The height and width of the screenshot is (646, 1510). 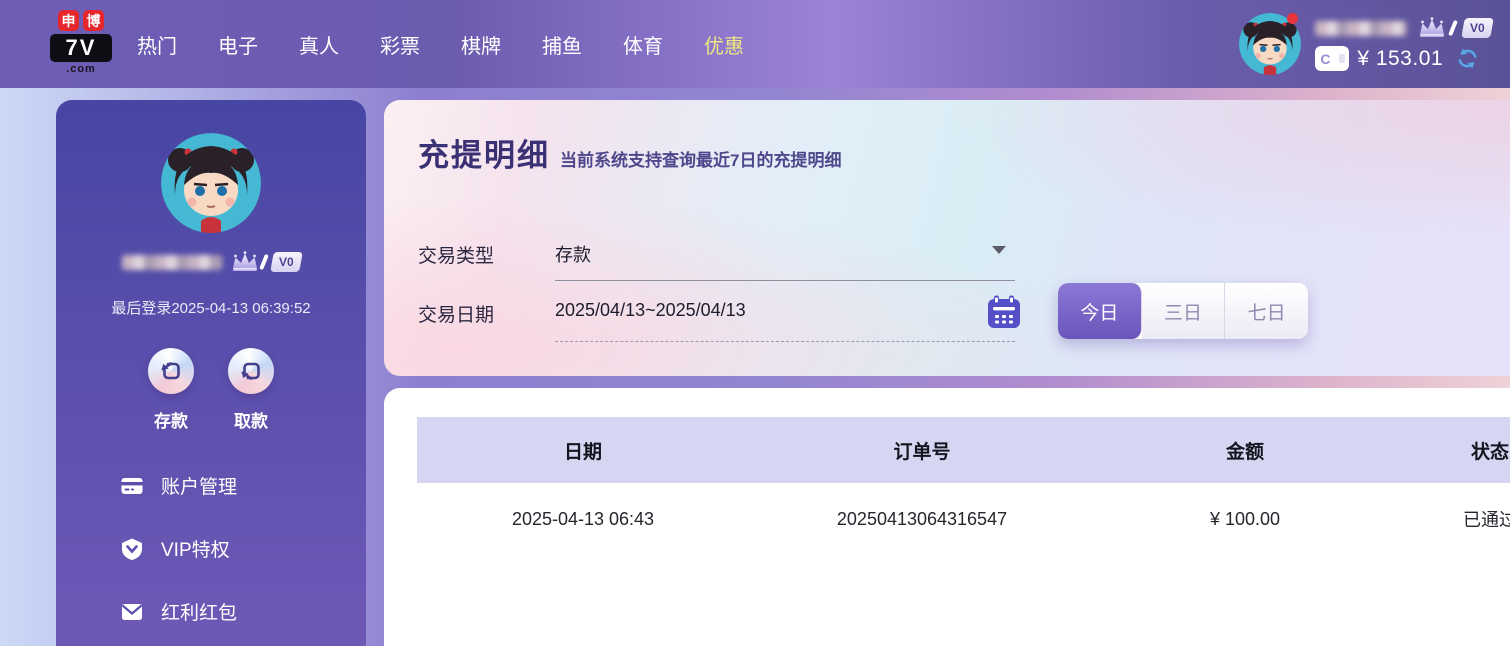 I want to click on cell-status: 已通过, so click(x=1486, y=520).